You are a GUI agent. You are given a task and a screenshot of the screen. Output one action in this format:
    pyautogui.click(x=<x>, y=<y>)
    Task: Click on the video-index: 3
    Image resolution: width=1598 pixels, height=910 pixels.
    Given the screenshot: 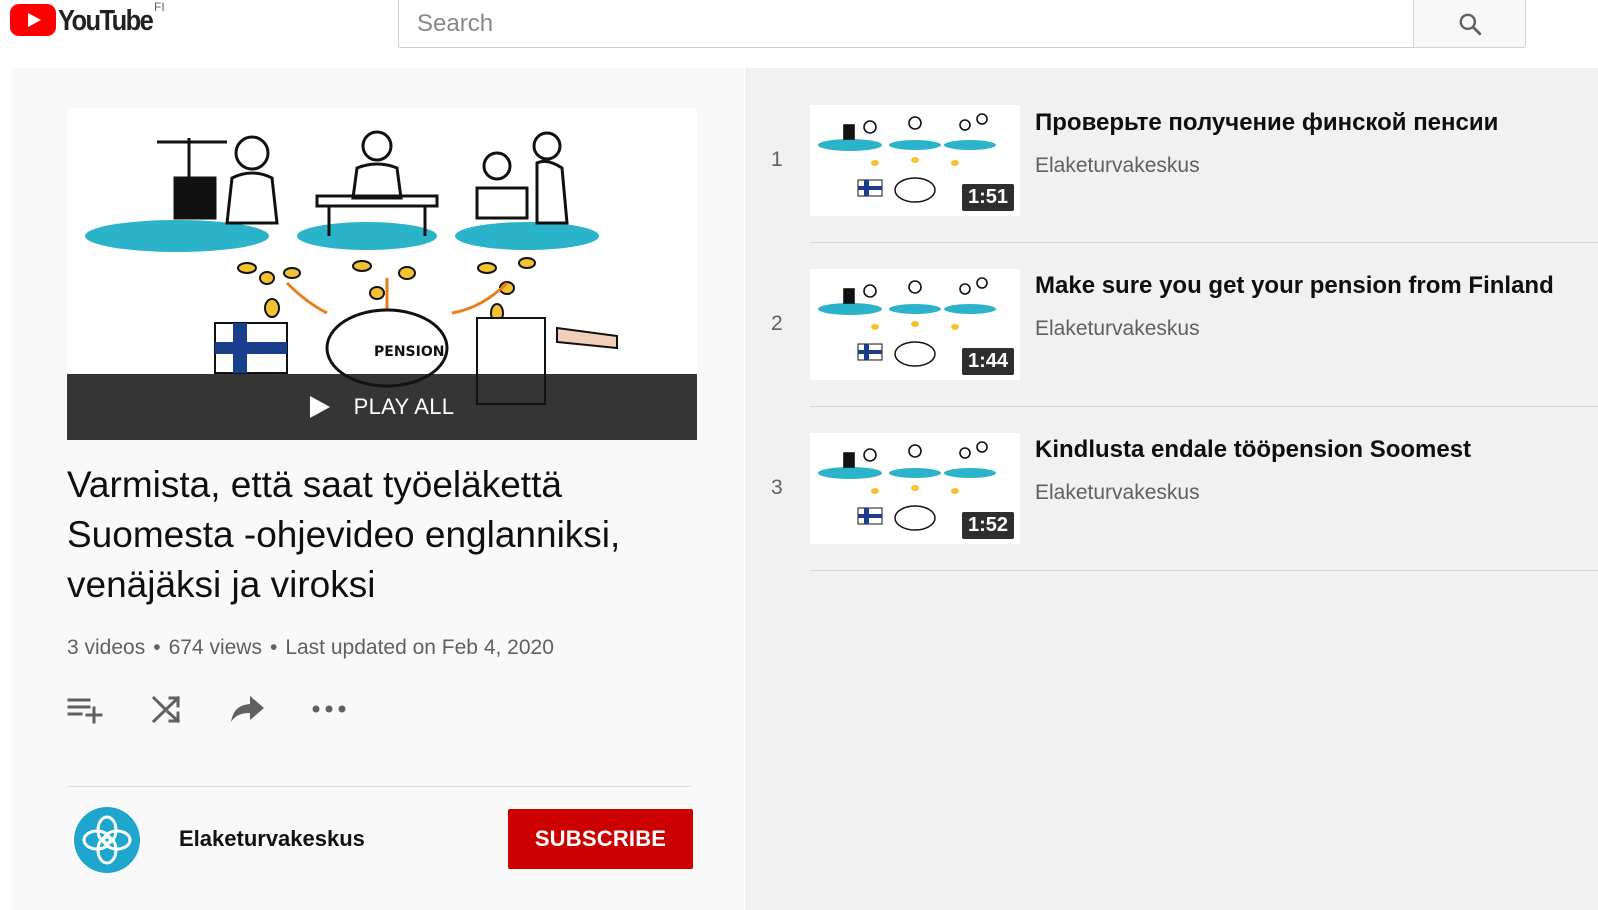 What is the action you would take?
    pyautogui.click(x=777, y=487)
    